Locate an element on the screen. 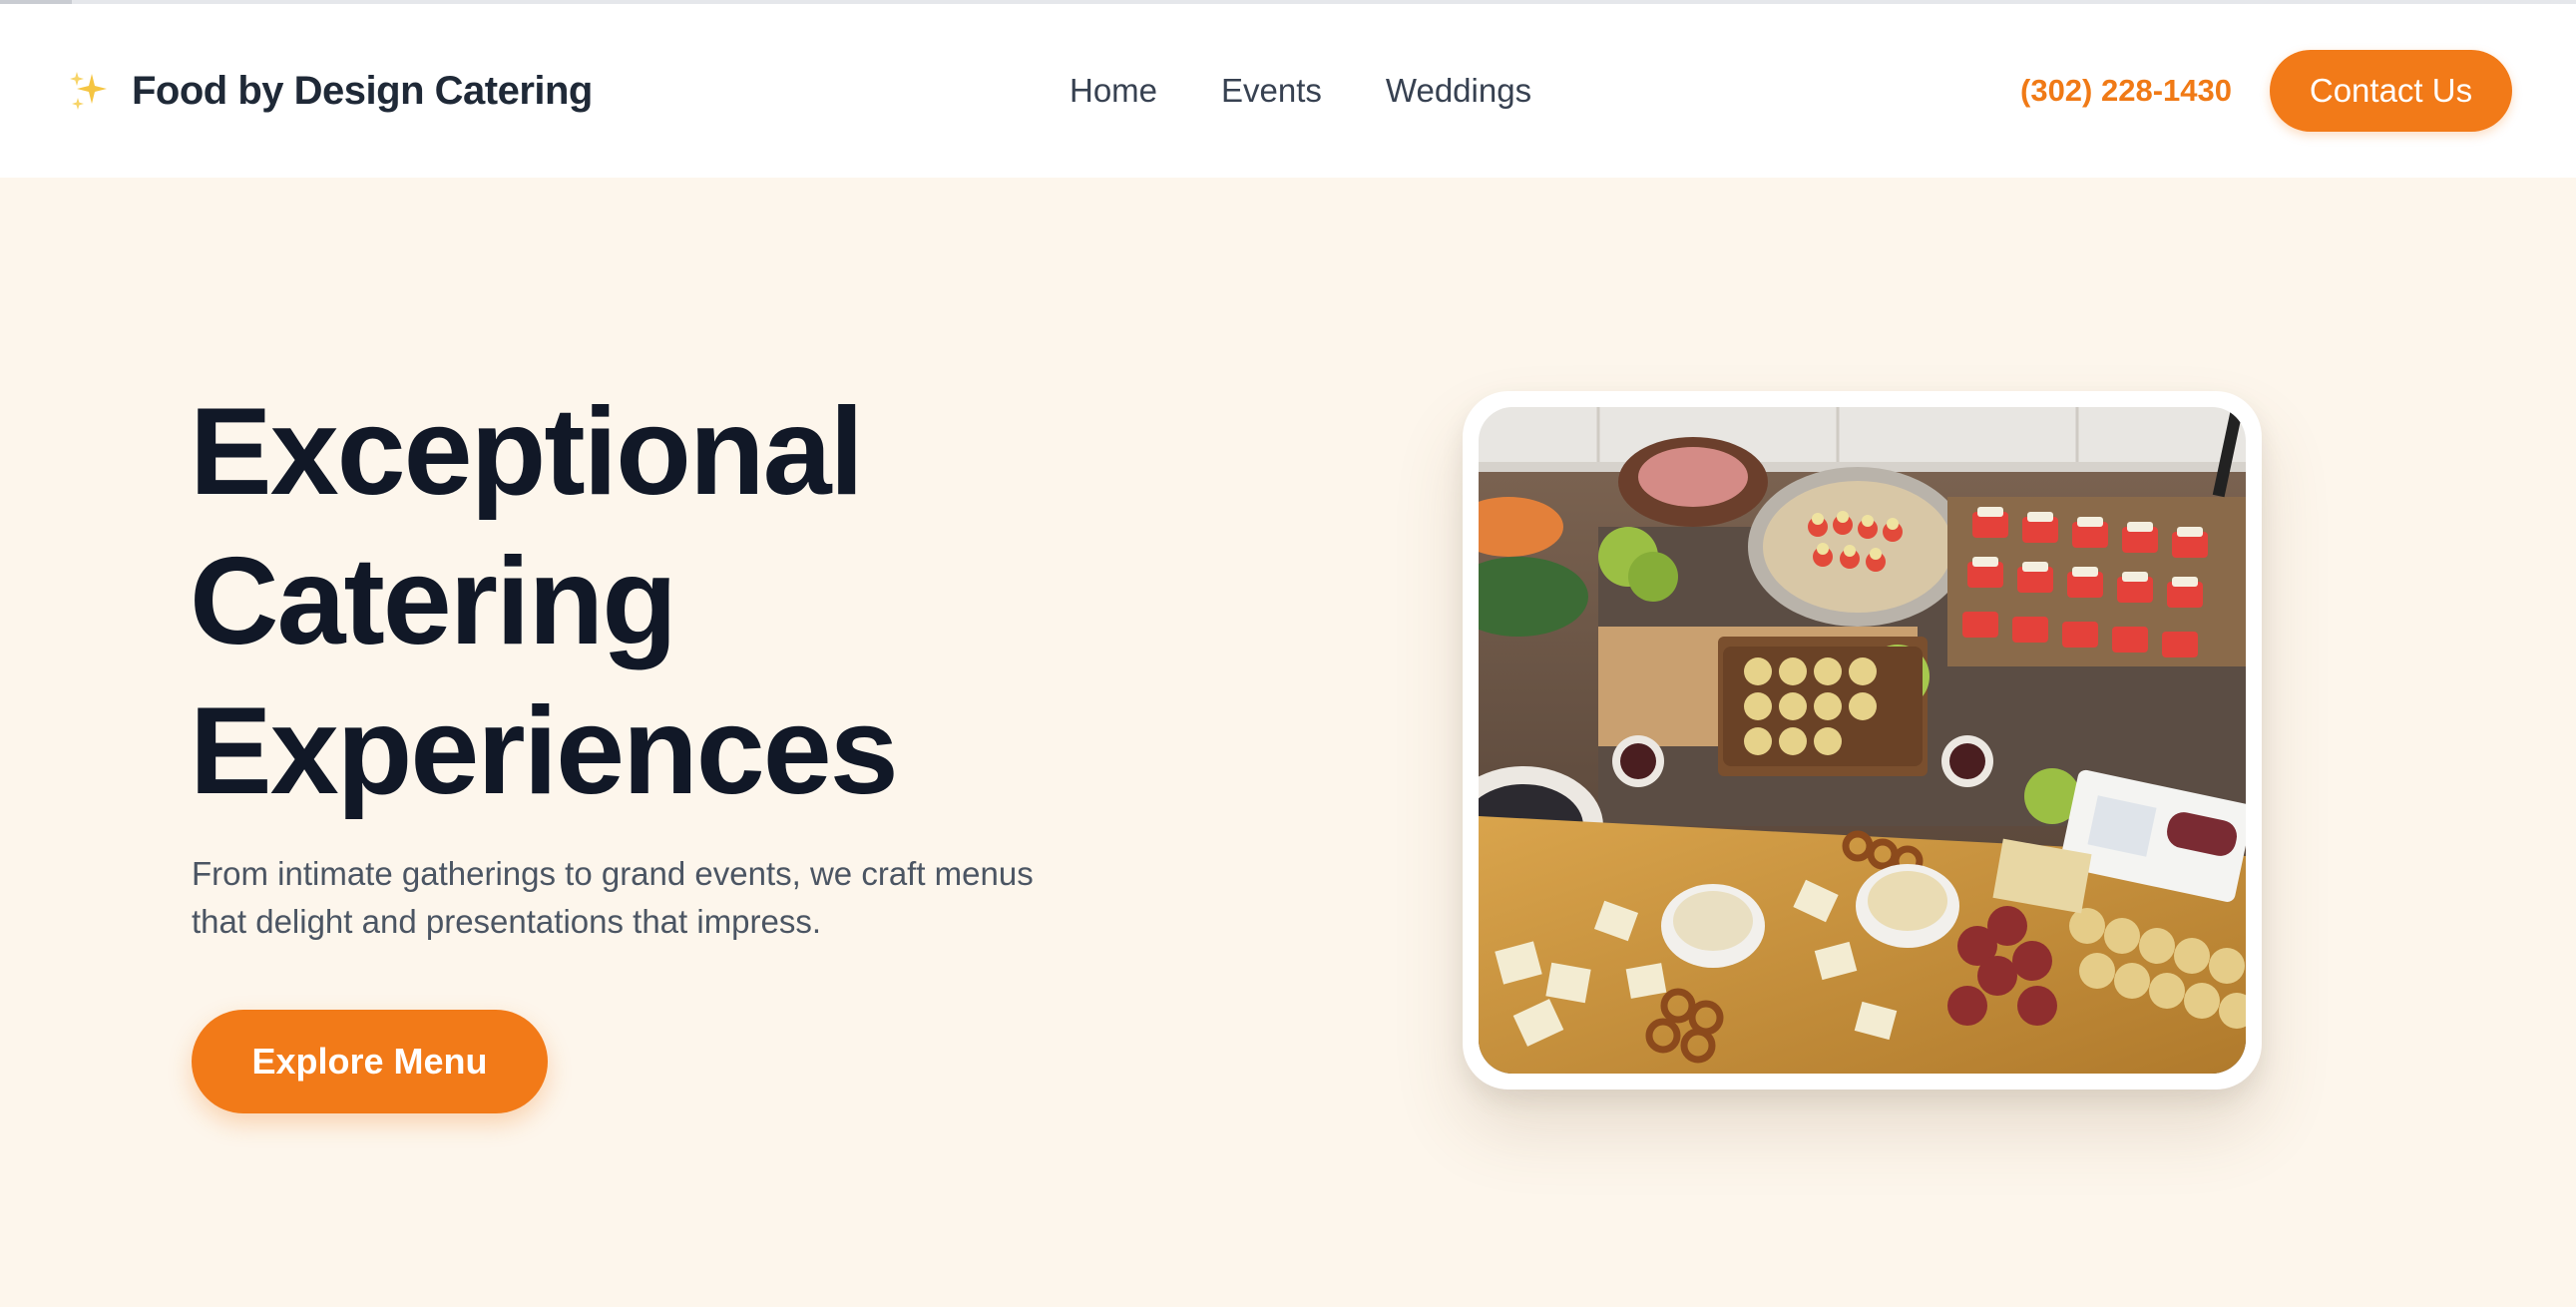 Image resolution: width=2576 pixels, height=1311 pixels. explore-menu-button: Explore Menu is located at coordinates (370, 1062).